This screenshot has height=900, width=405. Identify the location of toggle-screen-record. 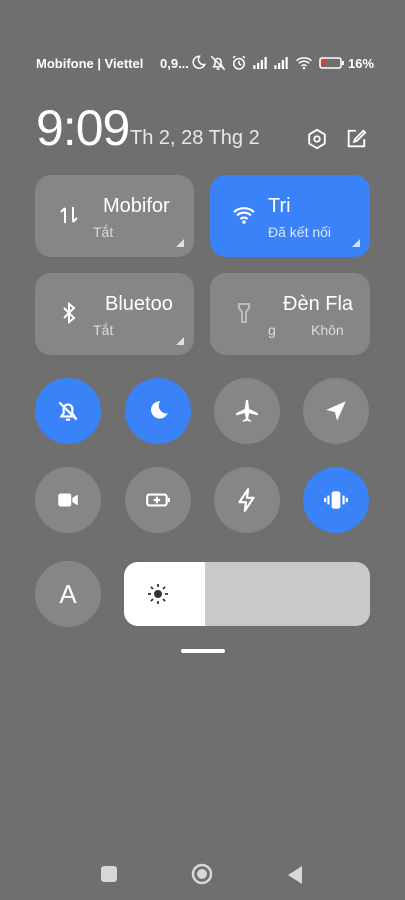
(68, 500).